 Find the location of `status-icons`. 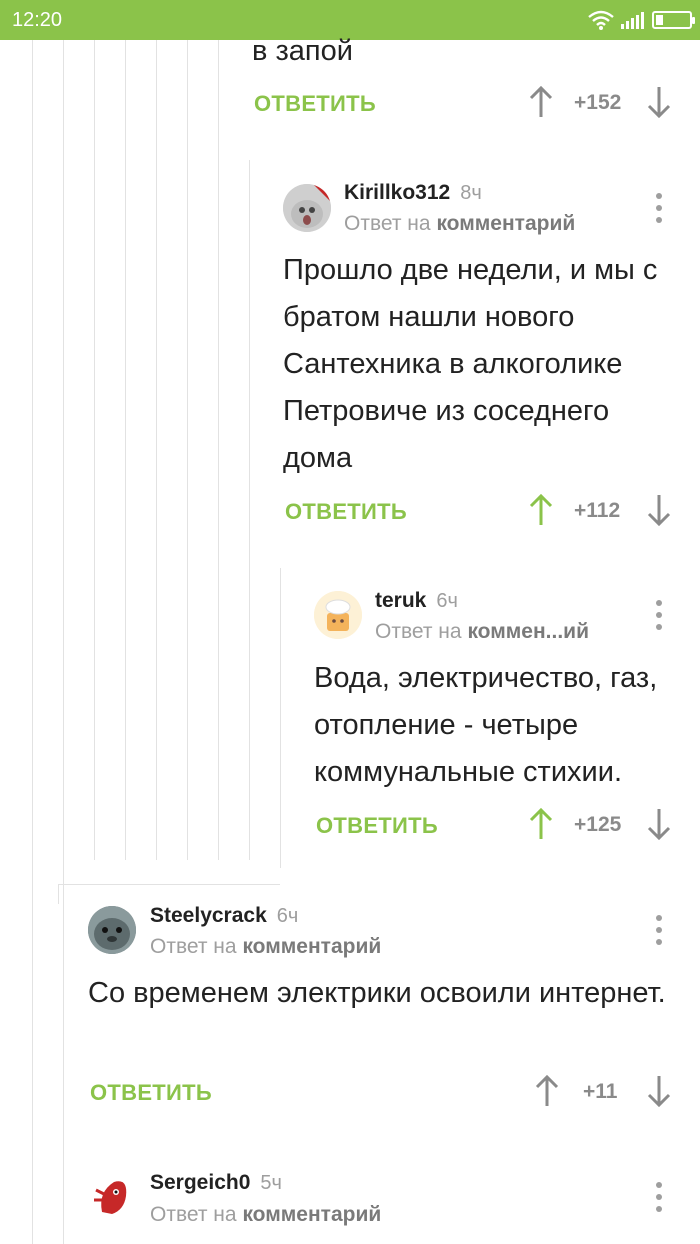

status-icons is located at coordinates (641, 20).